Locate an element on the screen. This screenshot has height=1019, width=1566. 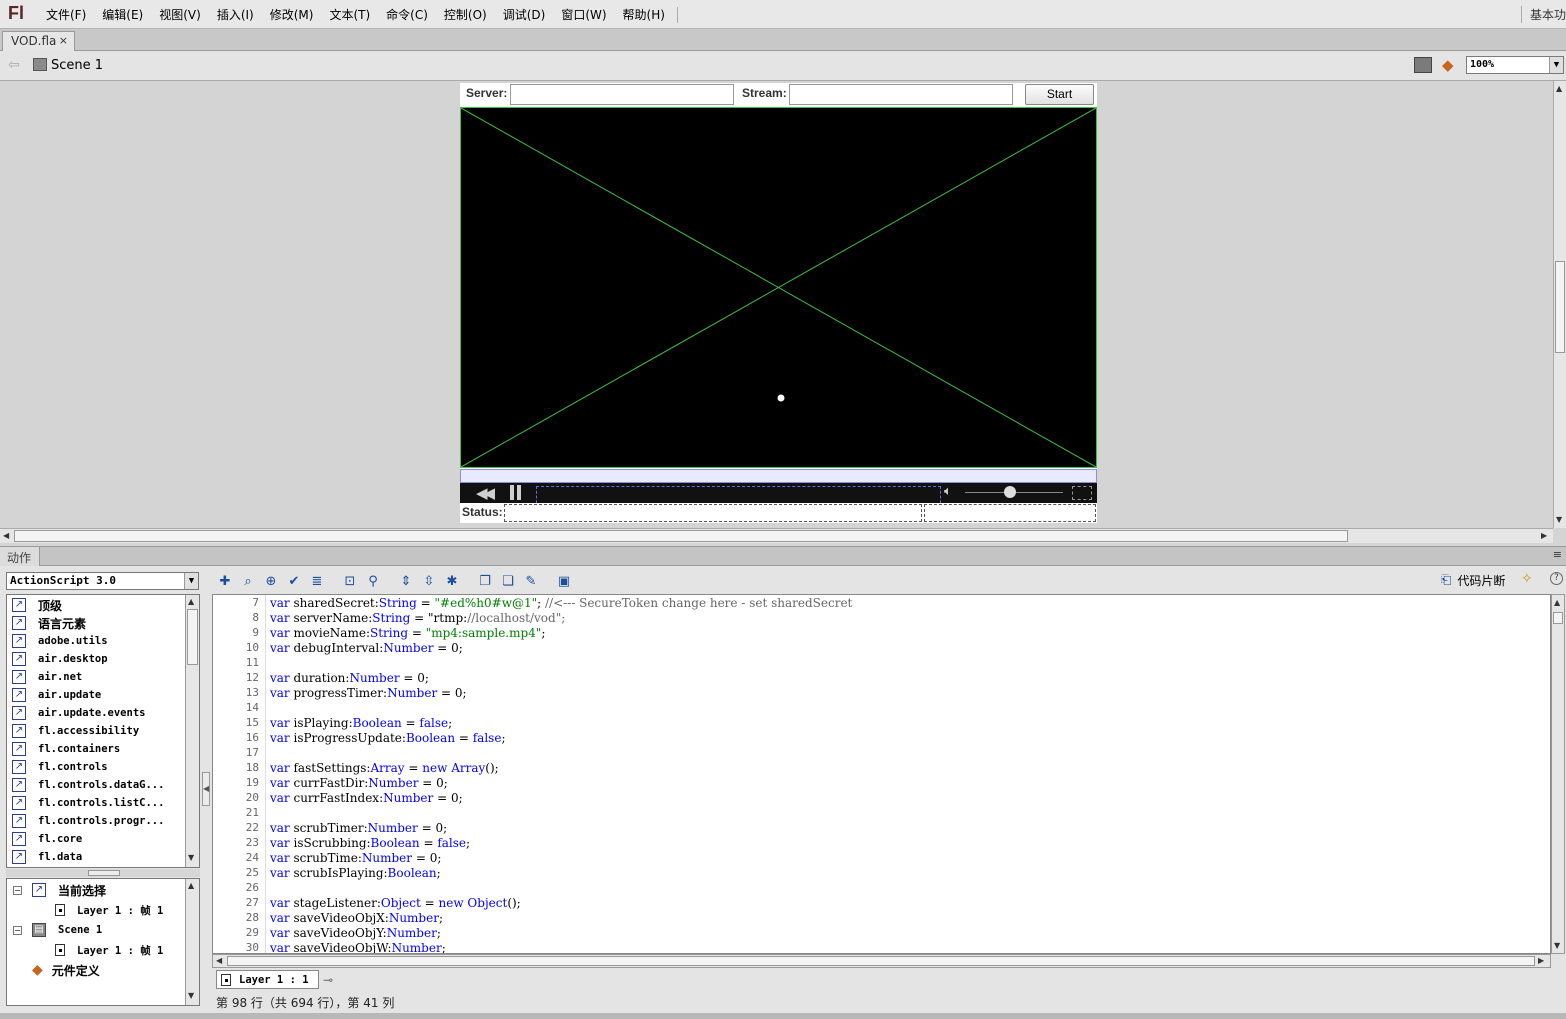
toolbox-item: ↗ air.update.events is located at coordinates (78, 713).